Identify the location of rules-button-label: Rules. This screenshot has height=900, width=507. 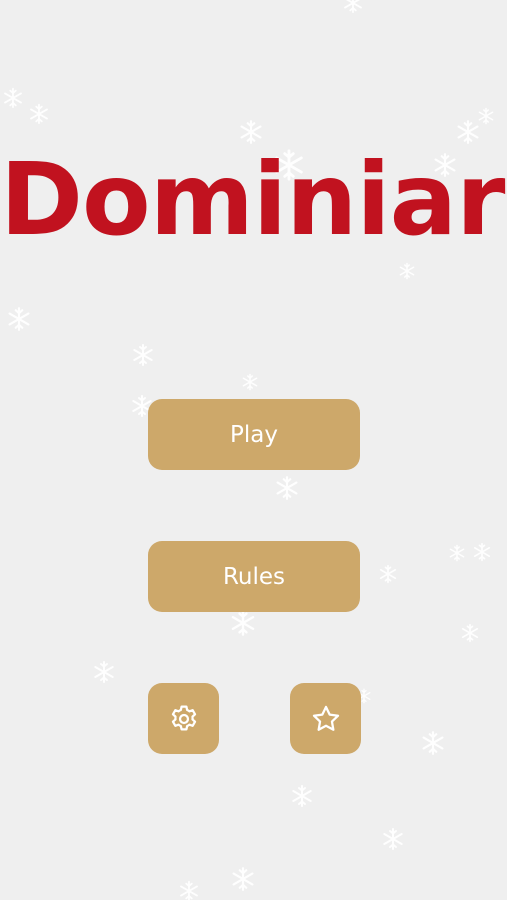
(254, 576).